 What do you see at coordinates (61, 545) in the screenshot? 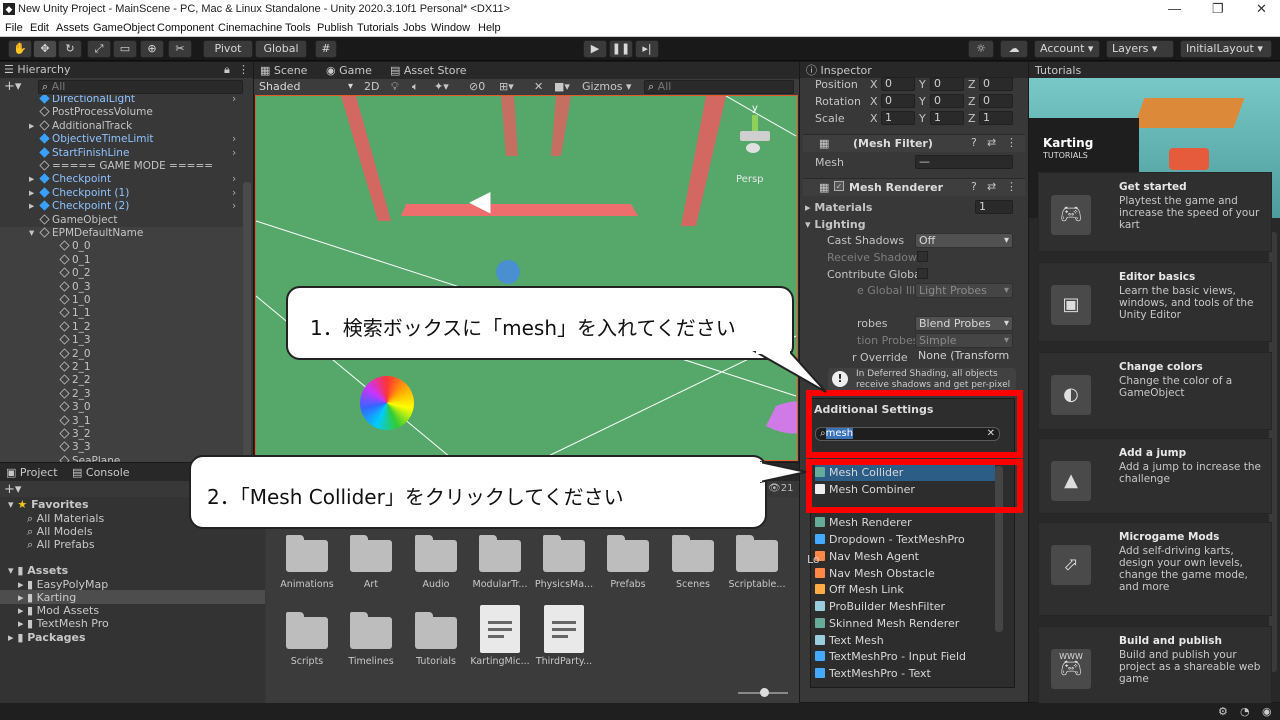
I see `favorite-all-prefabs: ⌕ All Prefabs` at bounding box center [61, 545].